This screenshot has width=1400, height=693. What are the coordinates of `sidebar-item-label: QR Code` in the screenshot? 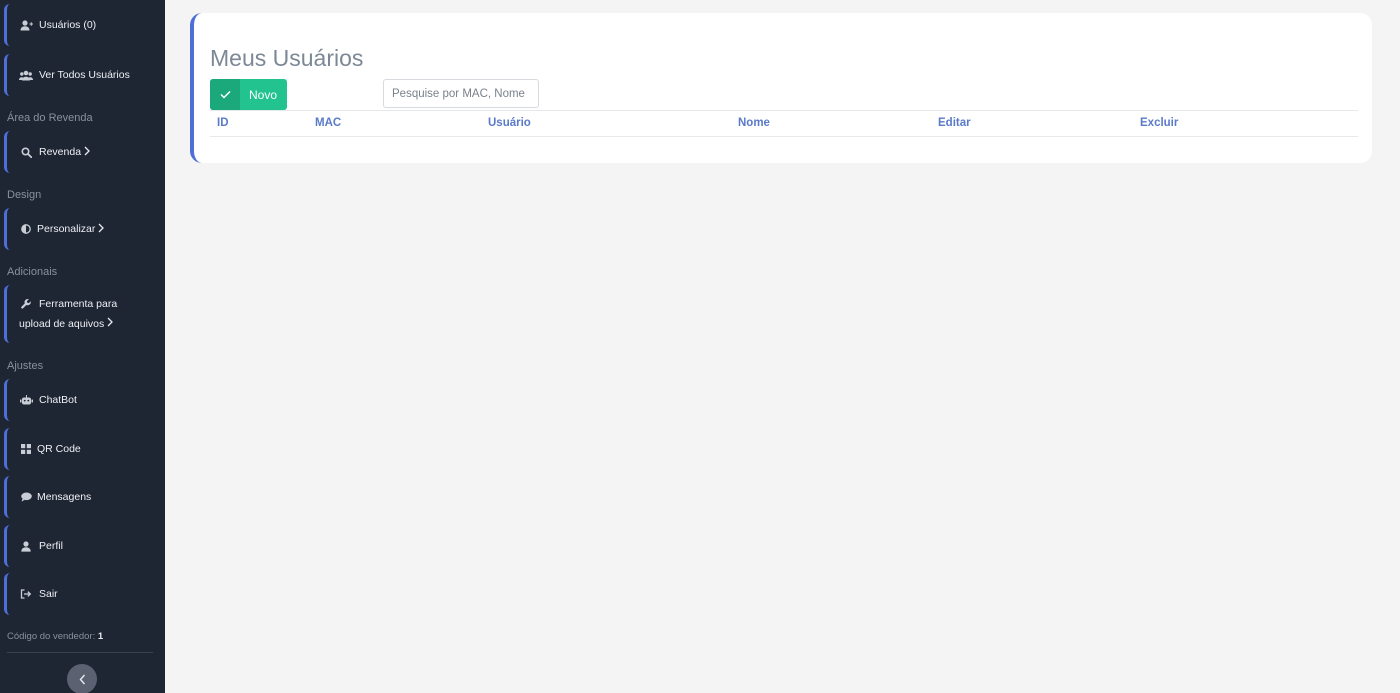 It's located at (59, 449).